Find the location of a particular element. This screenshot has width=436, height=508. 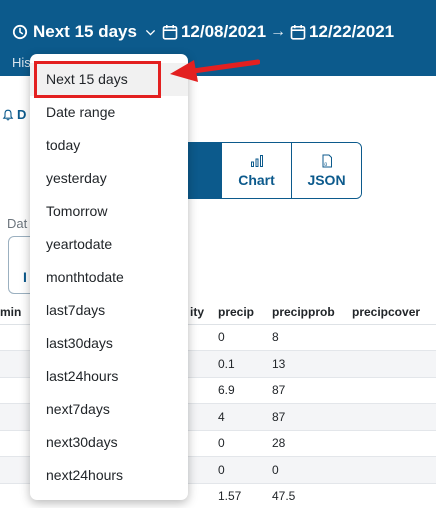

alerts-label: D is located at coordinates (22, 114).